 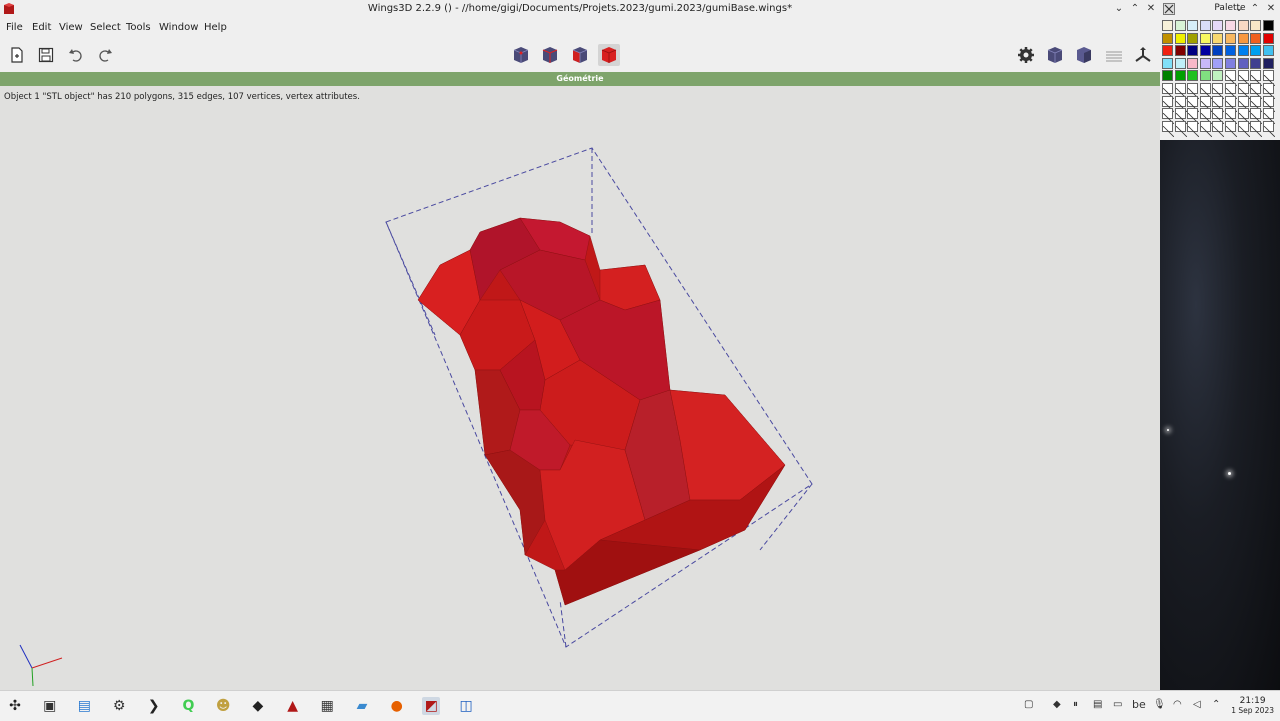 I want to click on close-button: ✕, so click(x=1151, y=9).